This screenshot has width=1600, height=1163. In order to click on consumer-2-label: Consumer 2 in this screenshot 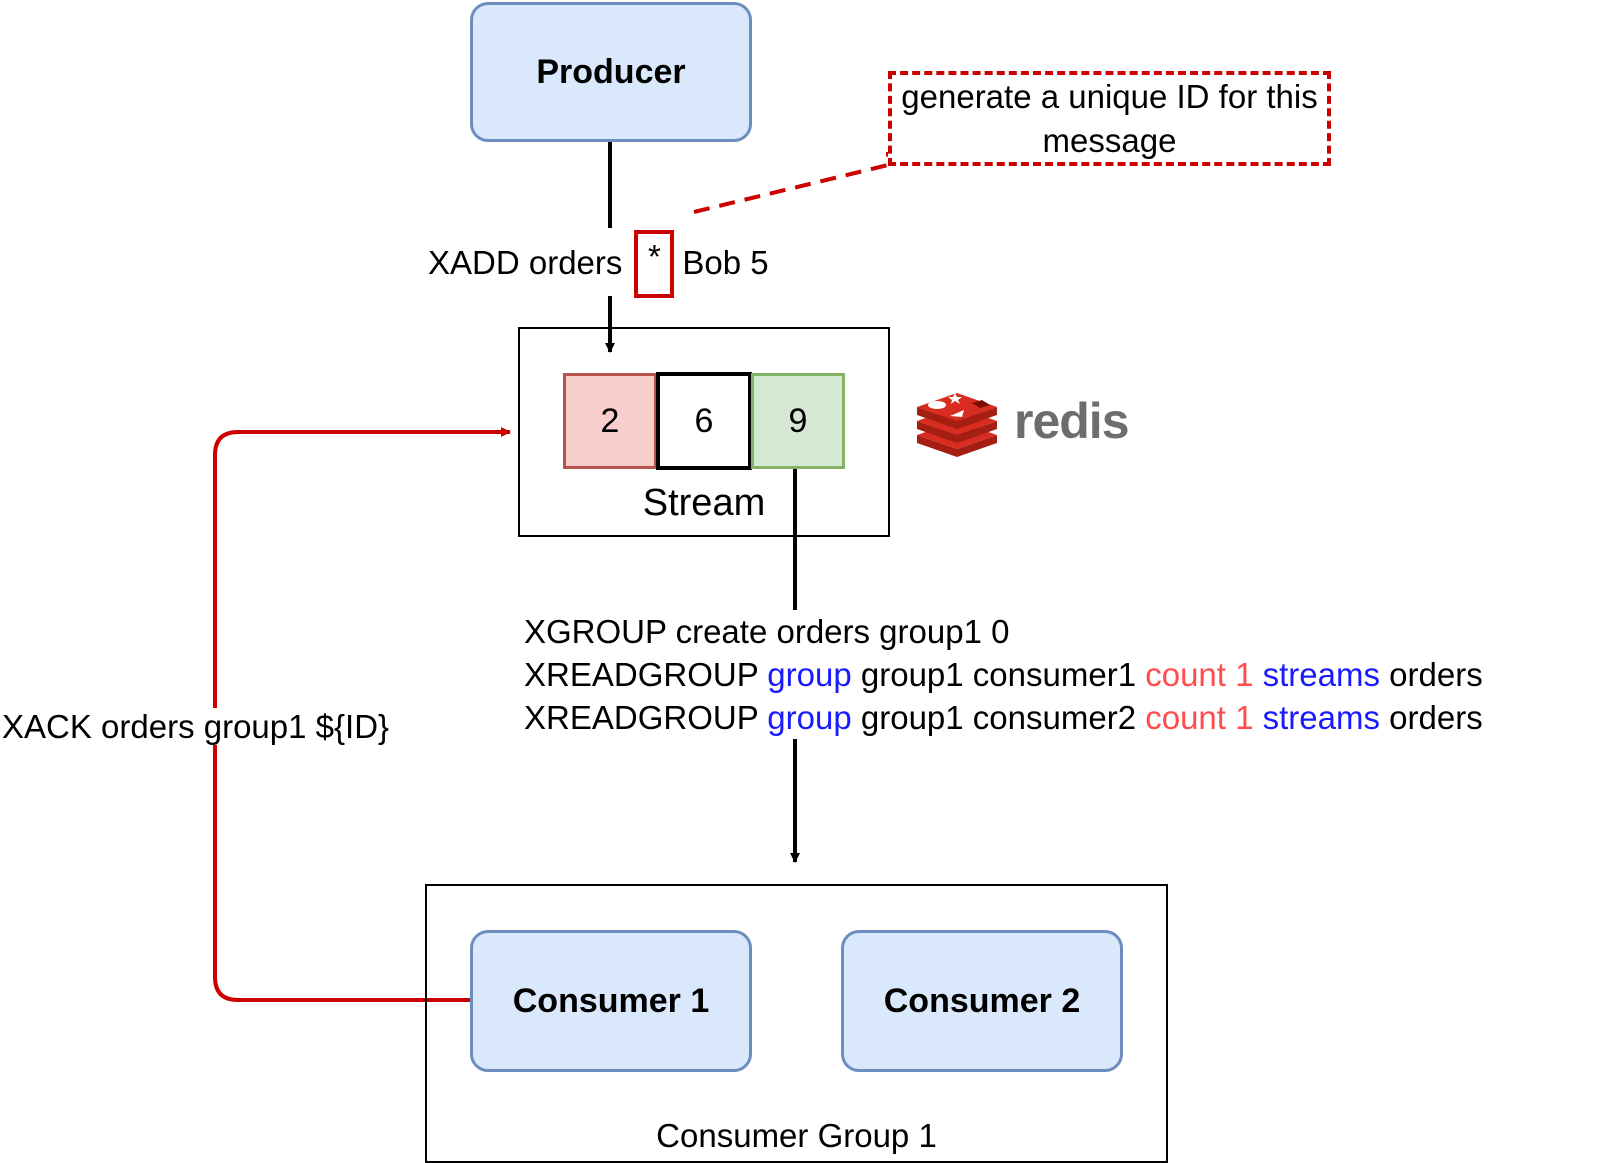, I will do `click(982, 1000)`.